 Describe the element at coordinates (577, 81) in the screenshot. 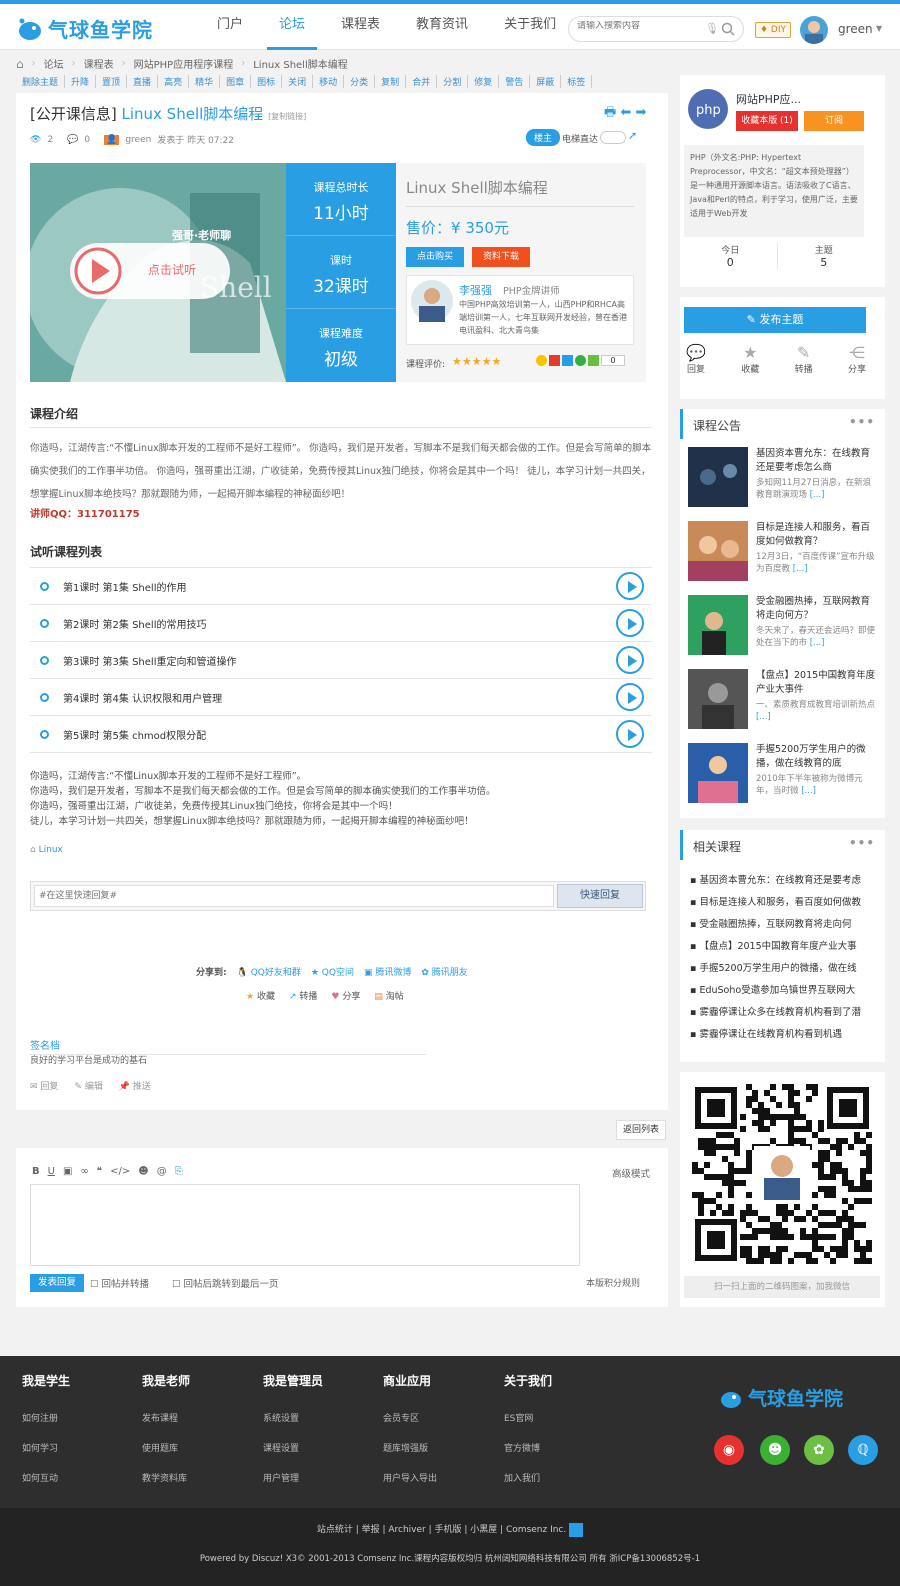

I see `mod-tool: 标签` at that location.